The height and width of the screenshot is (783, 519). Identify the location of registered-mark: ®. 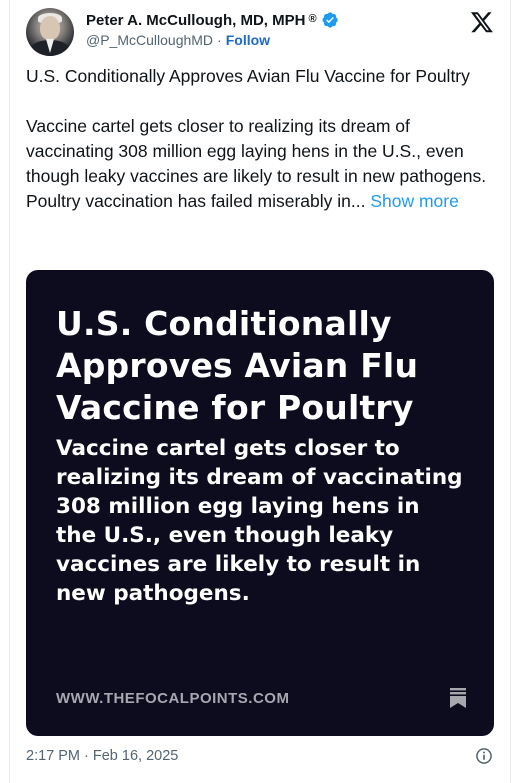
(312, 19).